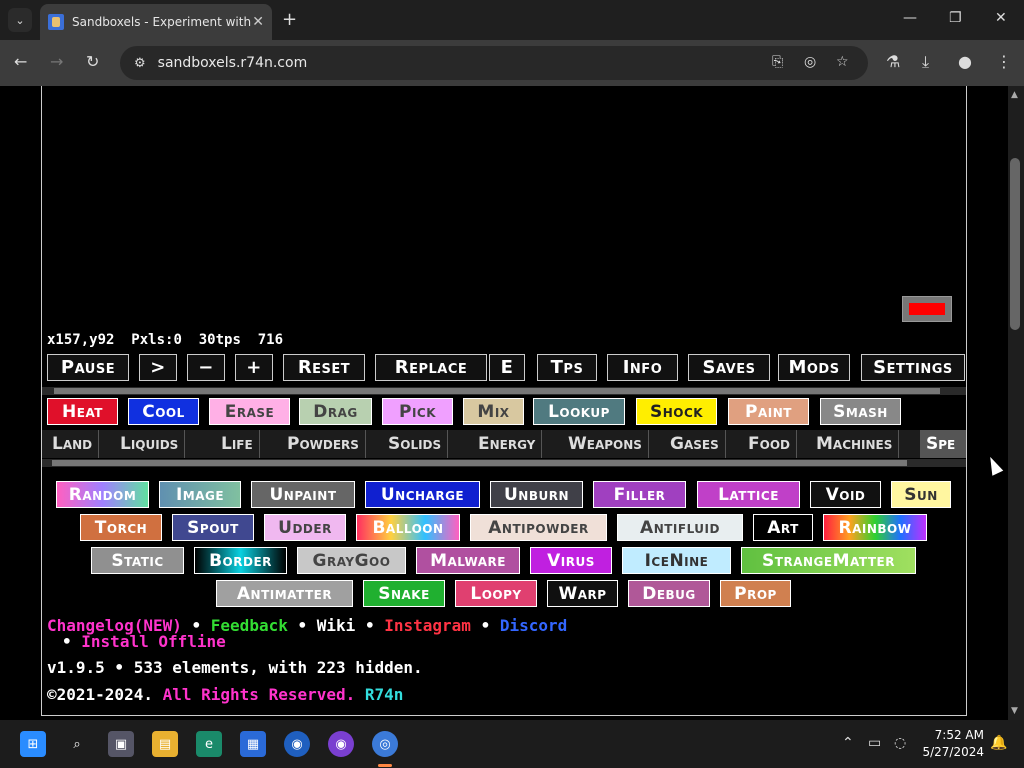 The image size is (1024, 768). Describe the element at coordinates (384, 694) in the screenshot. I see `author-link: R74n` at that location.